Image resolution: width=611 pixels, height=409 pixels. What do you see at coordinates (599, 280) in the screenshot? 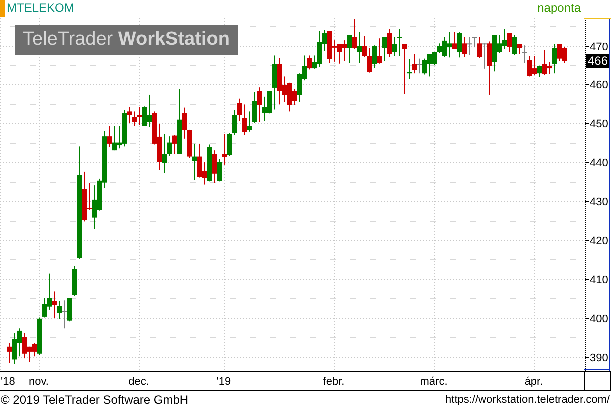
I see `price-axis-label: 410` at bounding box center [599, 280].